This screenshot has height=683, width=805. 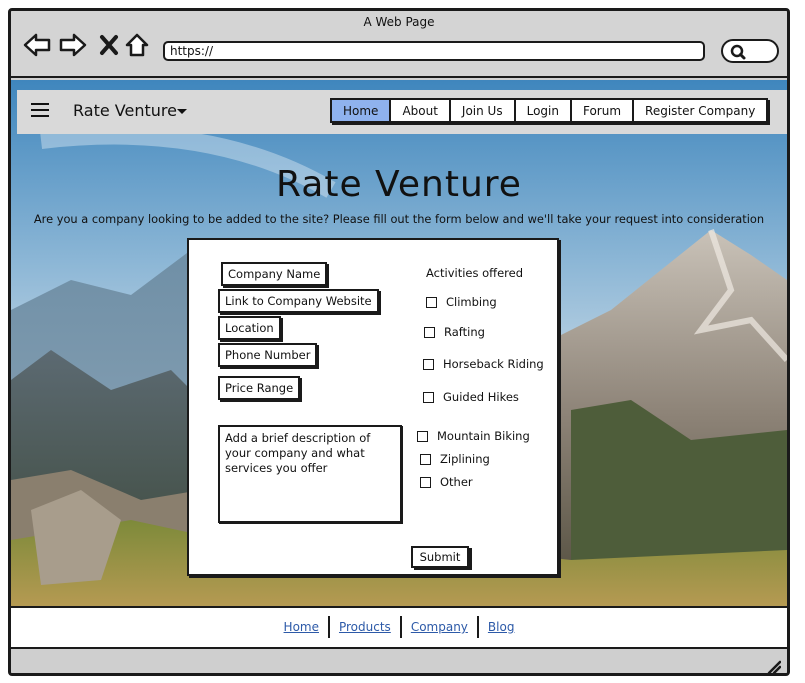 What do you see at coordinates (73, 45) in the screenshot?
I see `forward-arrow-icon` at bounding box center [73, 45].